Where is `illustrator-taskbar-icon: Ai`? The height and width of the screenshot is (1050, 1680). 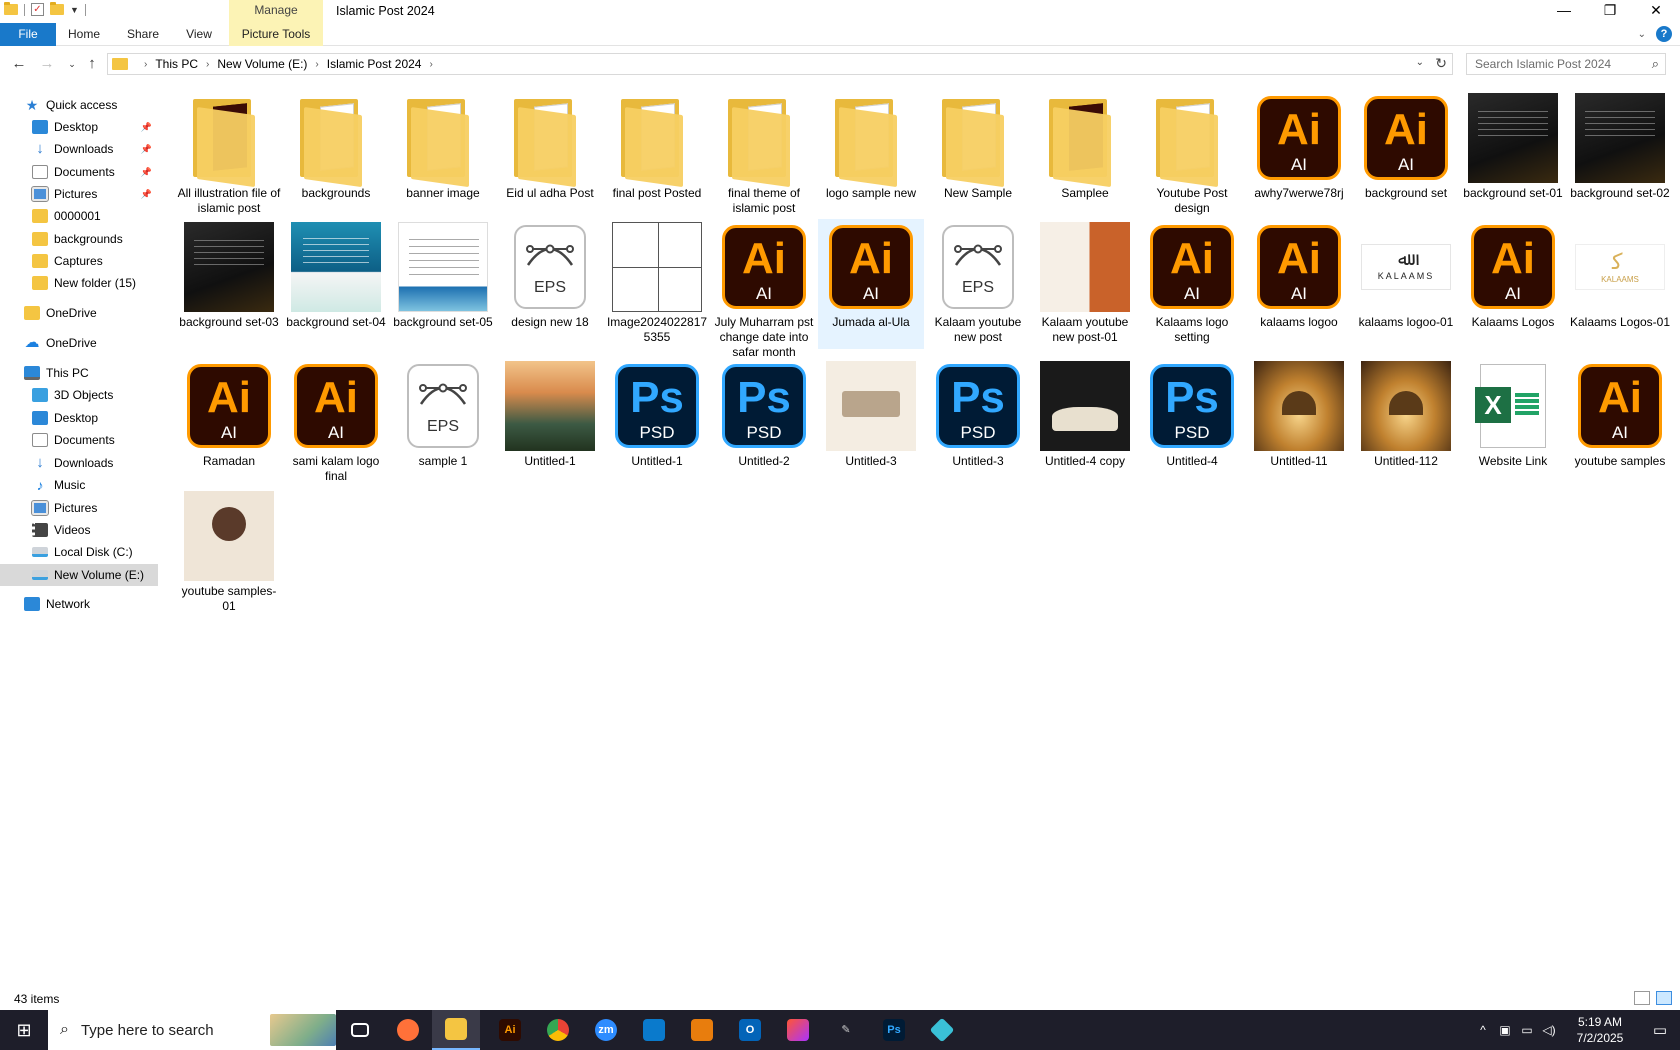 illustrator-taskbar-icon: Ai is located at coordinates (510, 1030).